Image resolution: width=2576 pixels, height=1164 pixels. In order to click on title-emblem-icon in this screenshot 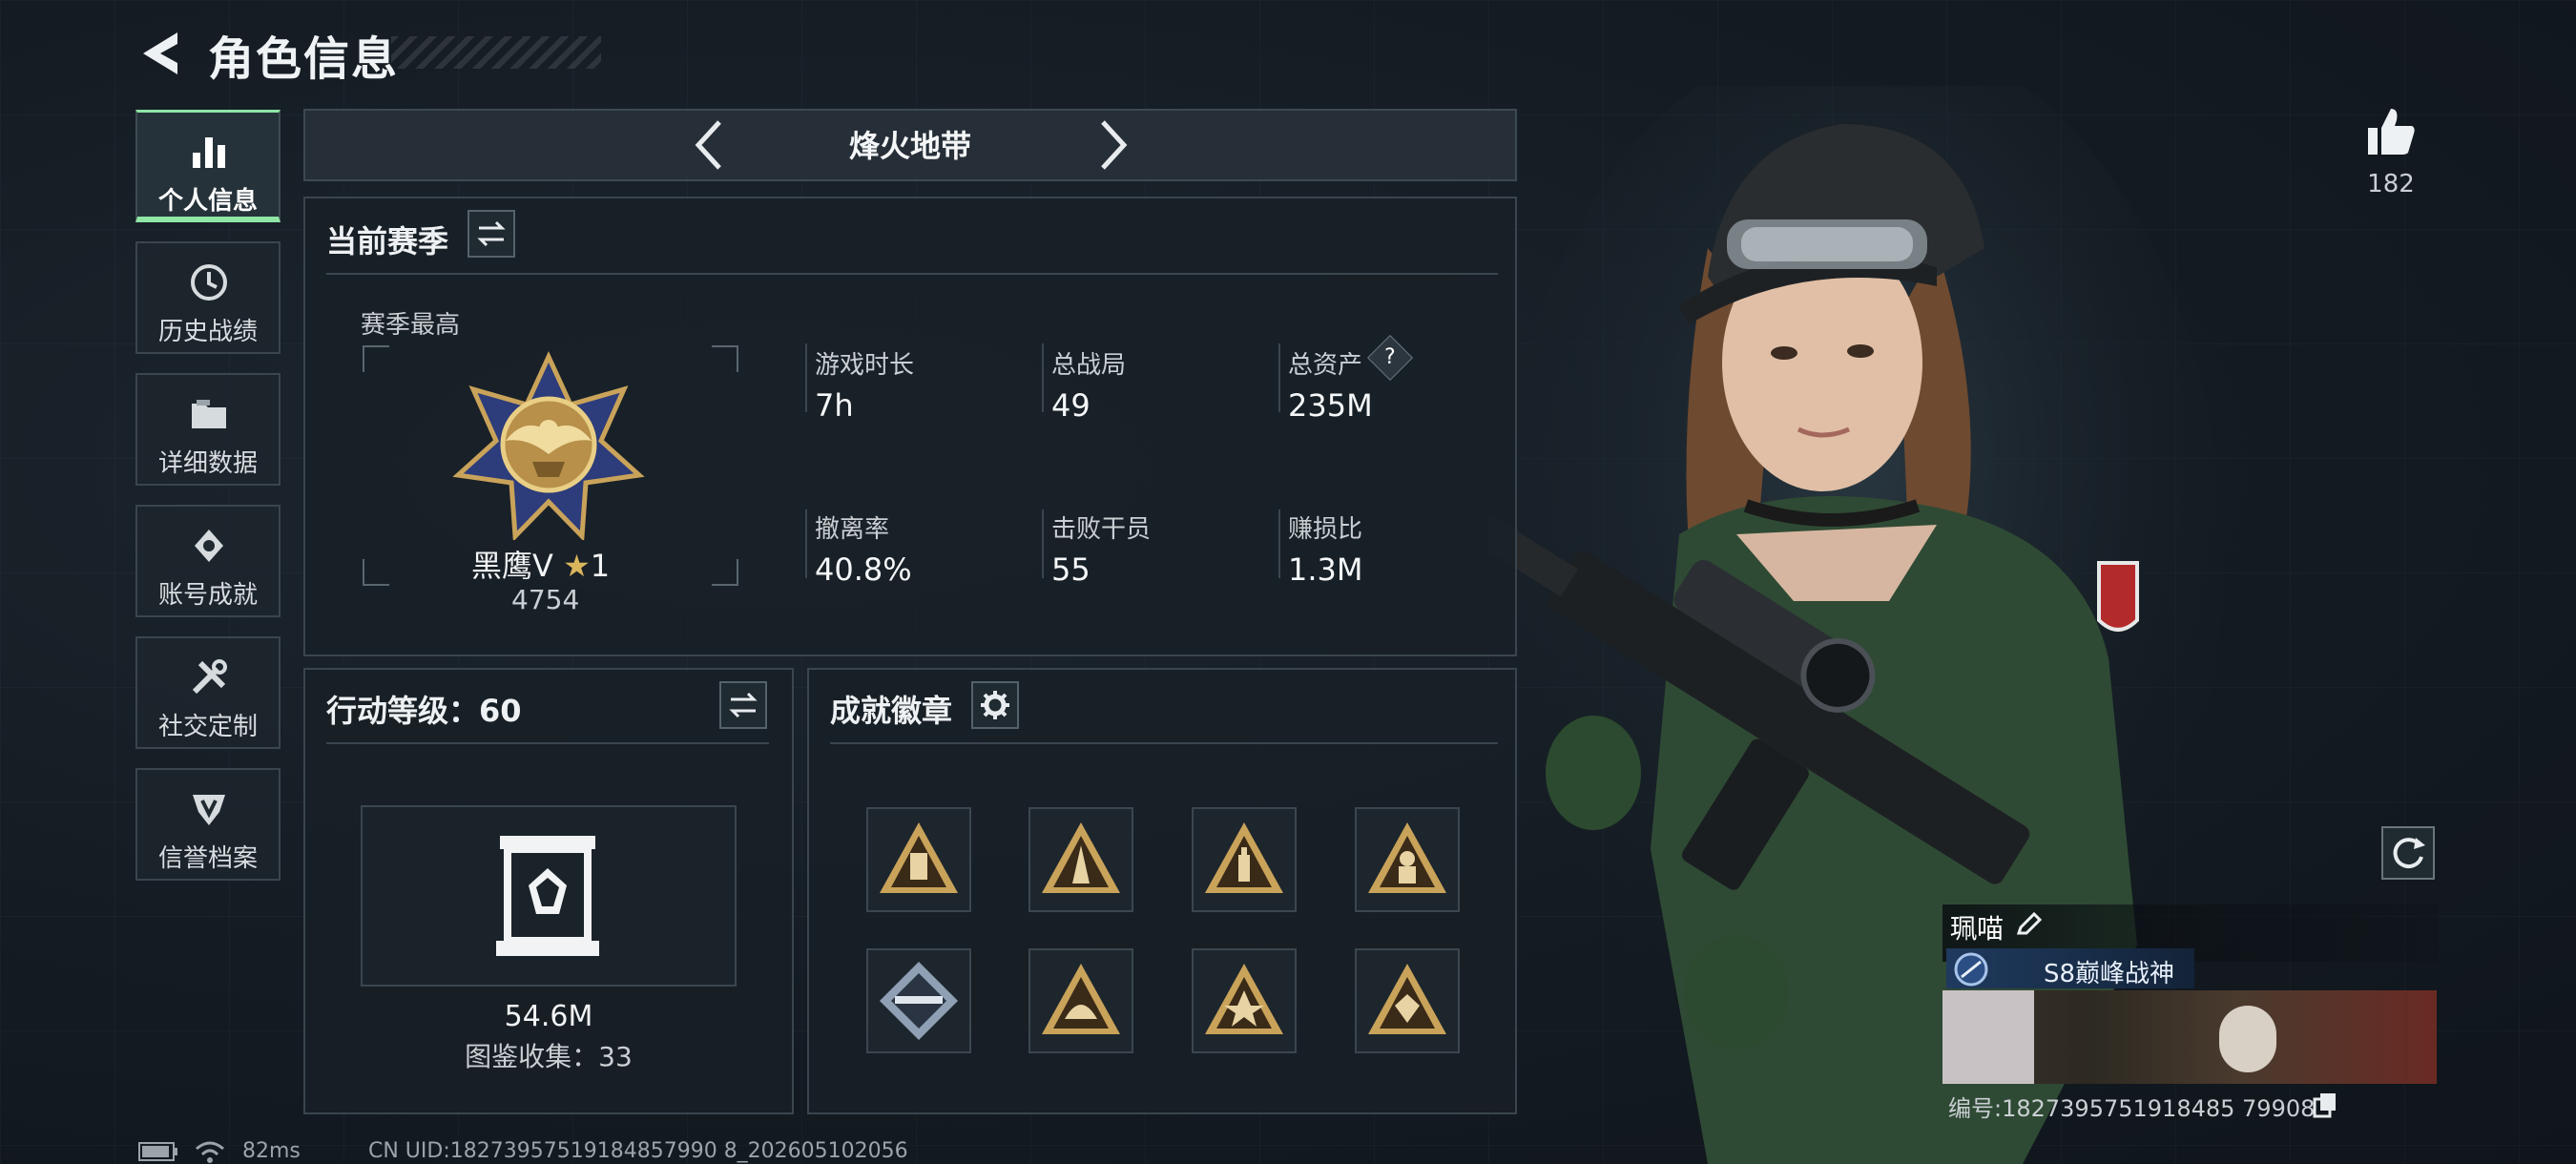, I will do `click(1971, 969)`.